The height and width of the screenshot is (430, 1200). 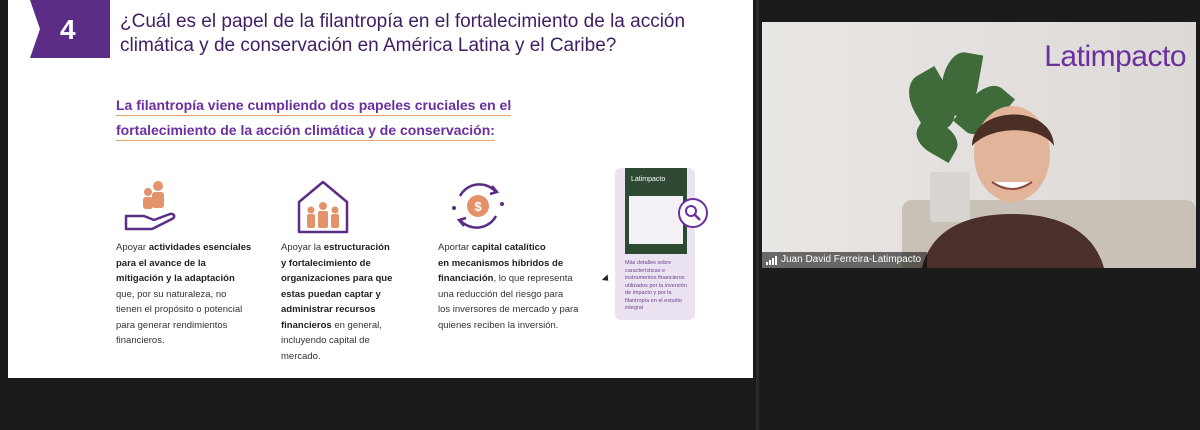 I want to click on money-cycle-icon: $, so click(x=478, y=206).